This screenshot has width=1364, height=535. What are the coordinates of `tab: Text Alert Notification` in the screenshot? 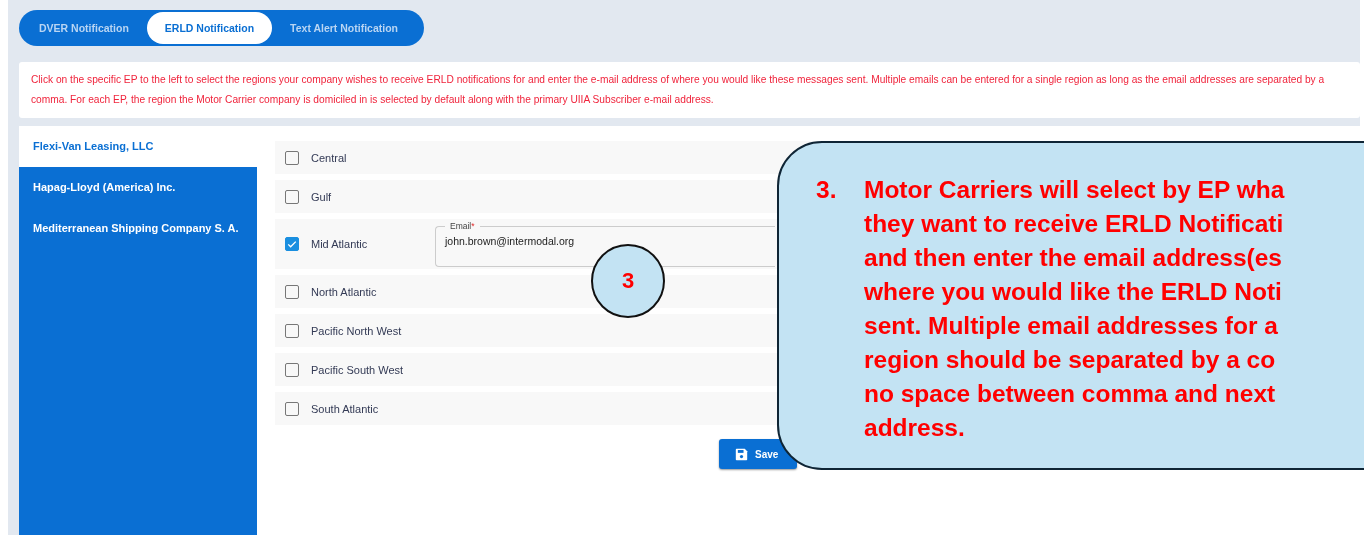 It's located at (344, 28).